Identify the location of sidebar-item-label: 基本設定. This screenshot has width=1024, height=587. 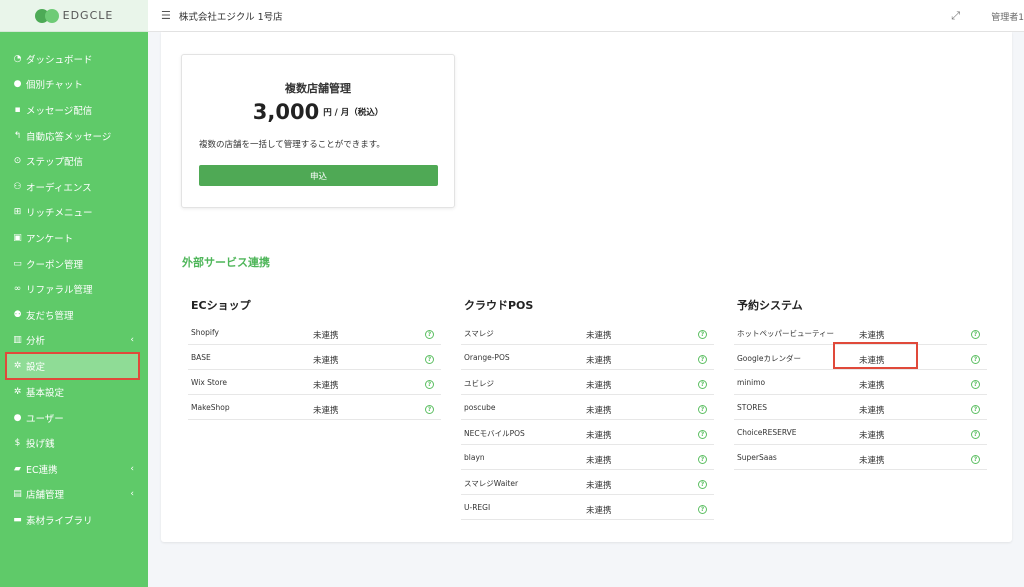
(45, 393).